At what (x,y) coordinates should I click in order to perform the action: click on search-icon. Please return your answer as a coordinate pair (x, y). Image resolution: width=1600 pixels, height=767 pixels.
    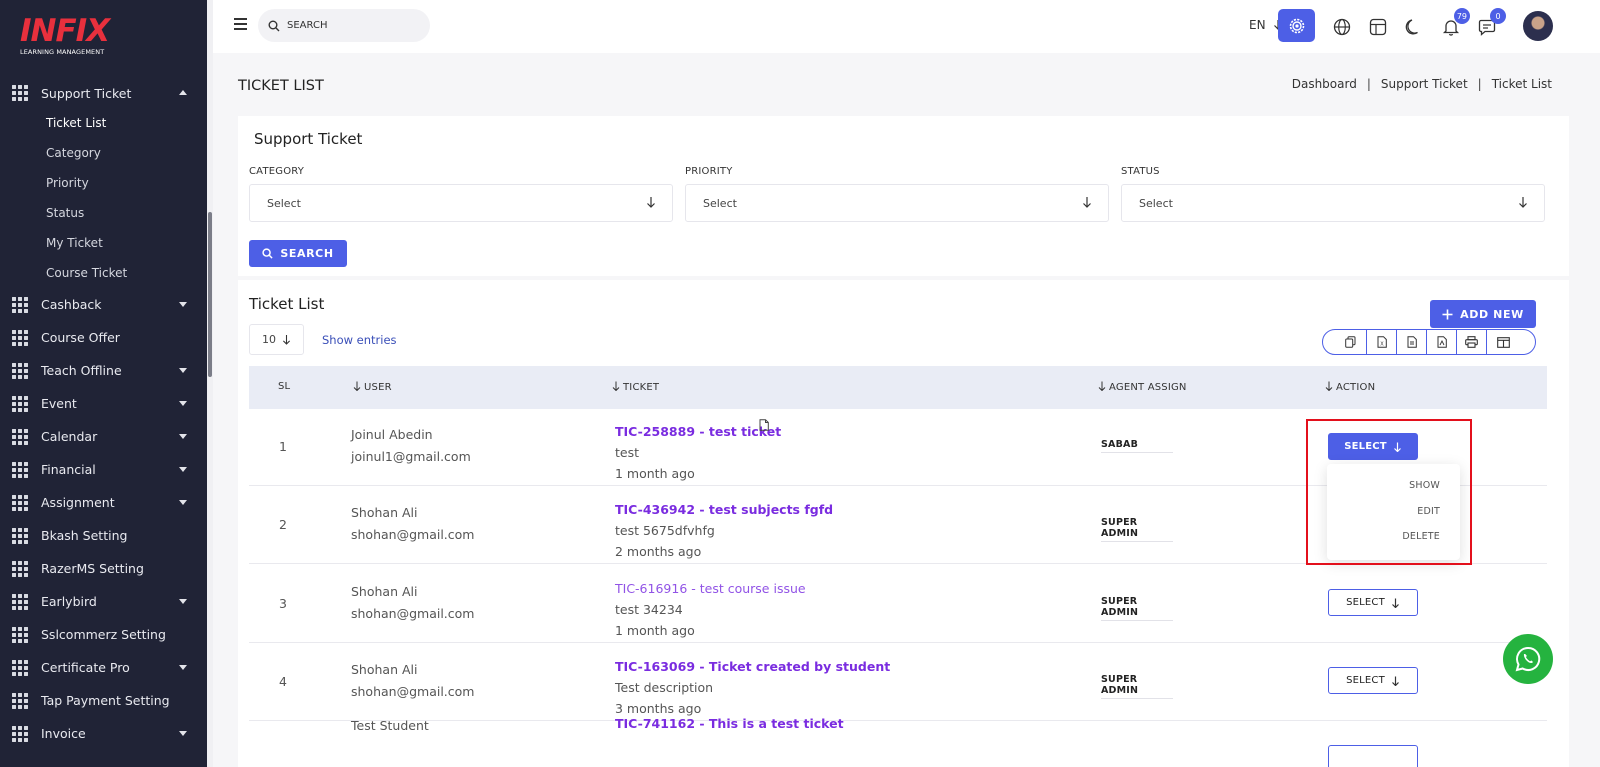
    Looking at the image, I should click on (267, 253).